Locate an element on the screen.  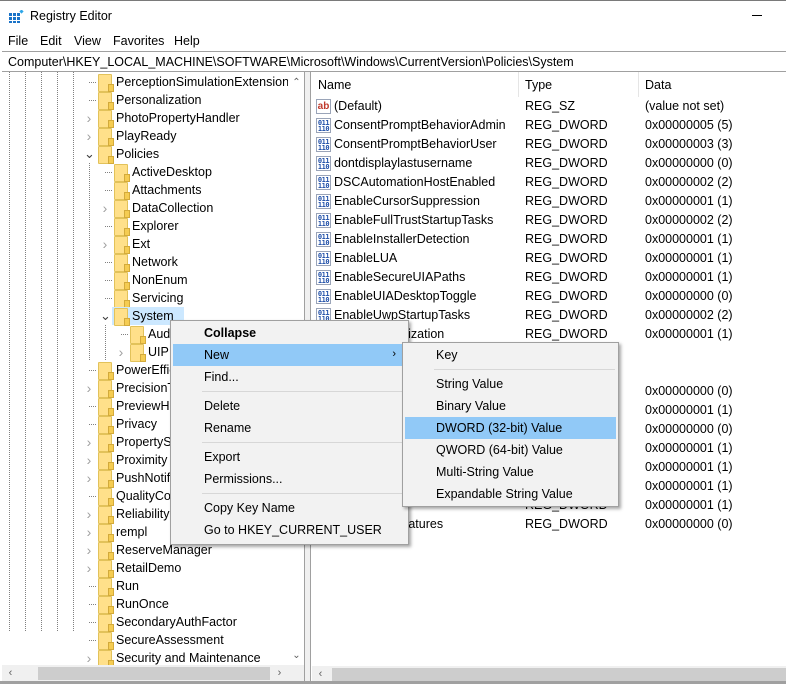
tree-horizontal-scrollbar: ‹ › is located at coordinates (153, 673).